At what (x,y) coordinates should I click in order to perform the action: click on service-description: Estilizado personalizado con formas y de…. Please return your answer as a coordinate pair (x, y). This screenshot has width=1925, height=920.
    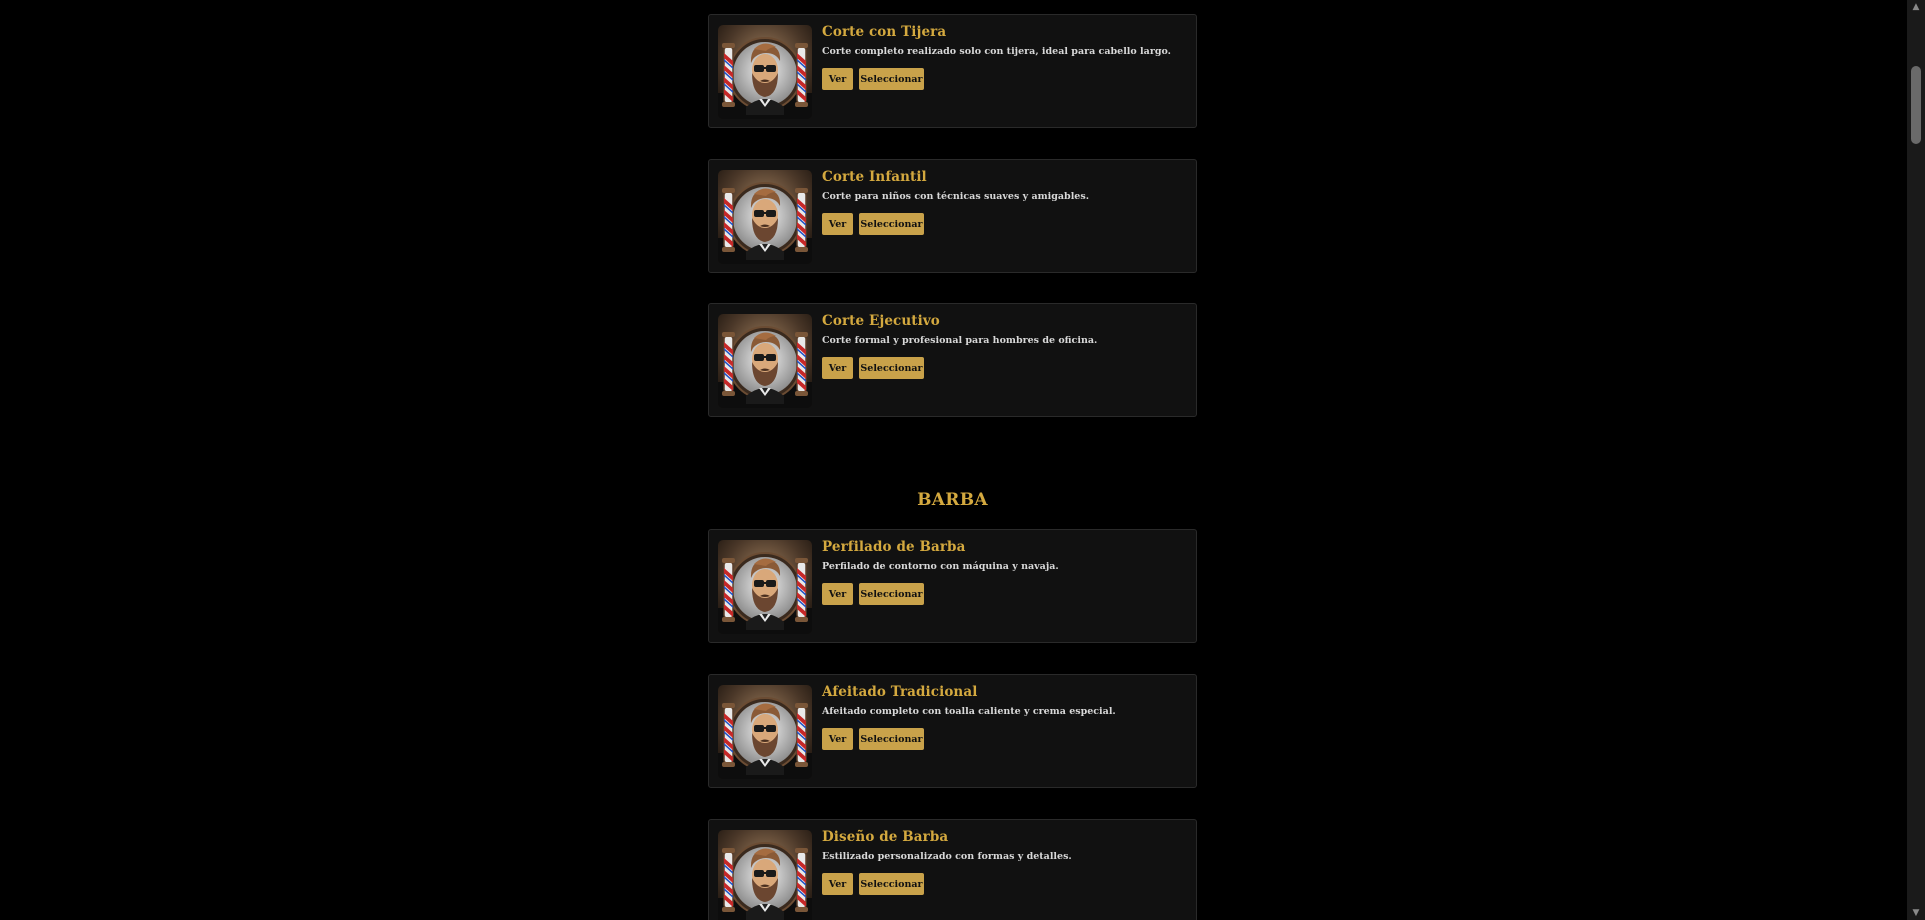
    Looking at the image, I should click on (947, 856).